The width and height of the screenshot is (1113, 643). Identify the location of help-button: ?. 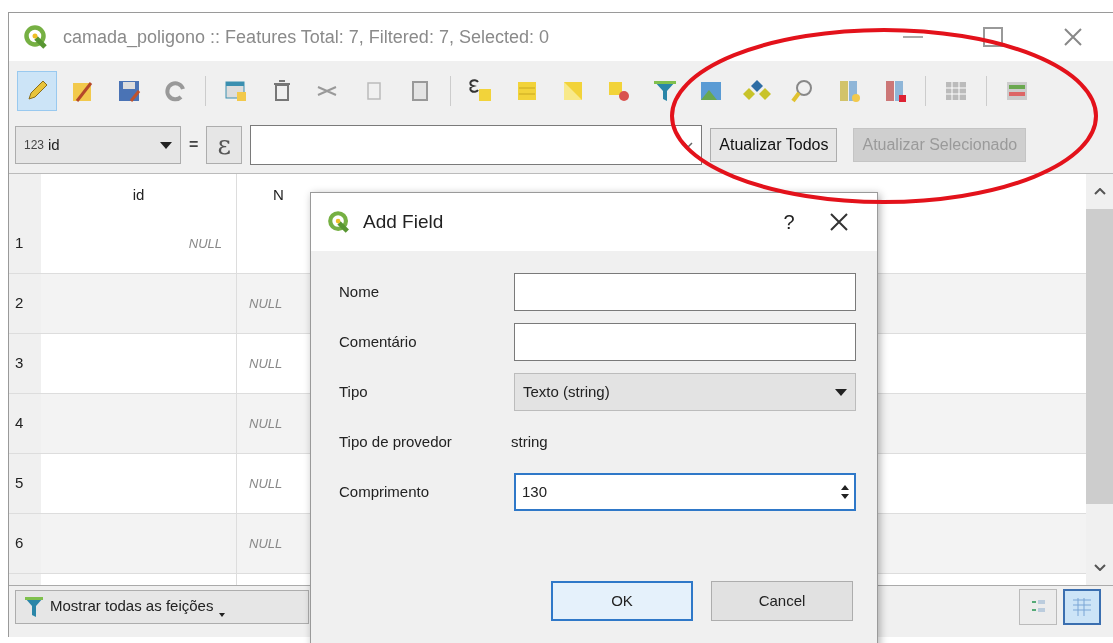
(789, 222).